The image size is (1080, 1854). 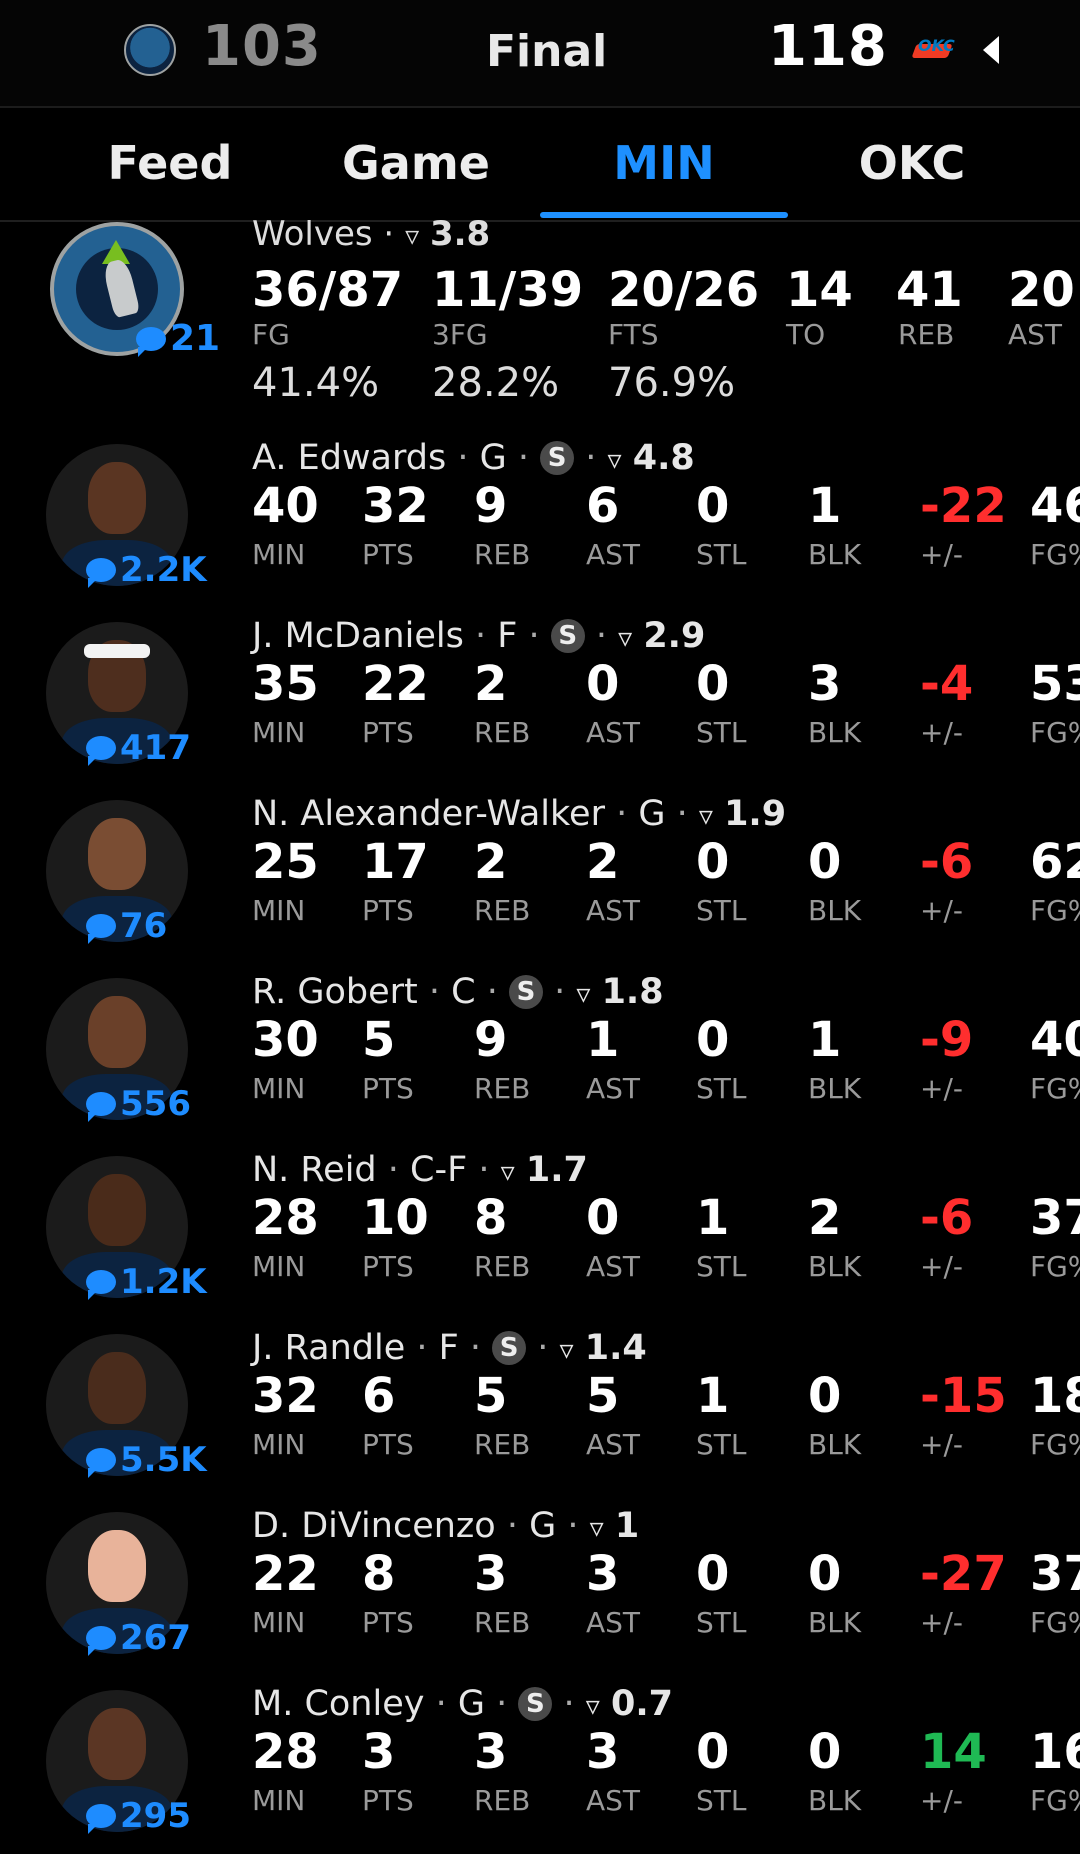 What do you see at coordinates (416, 163) in the screenshot?
I see `tab-game: Game` at bounding box center [416, 163].